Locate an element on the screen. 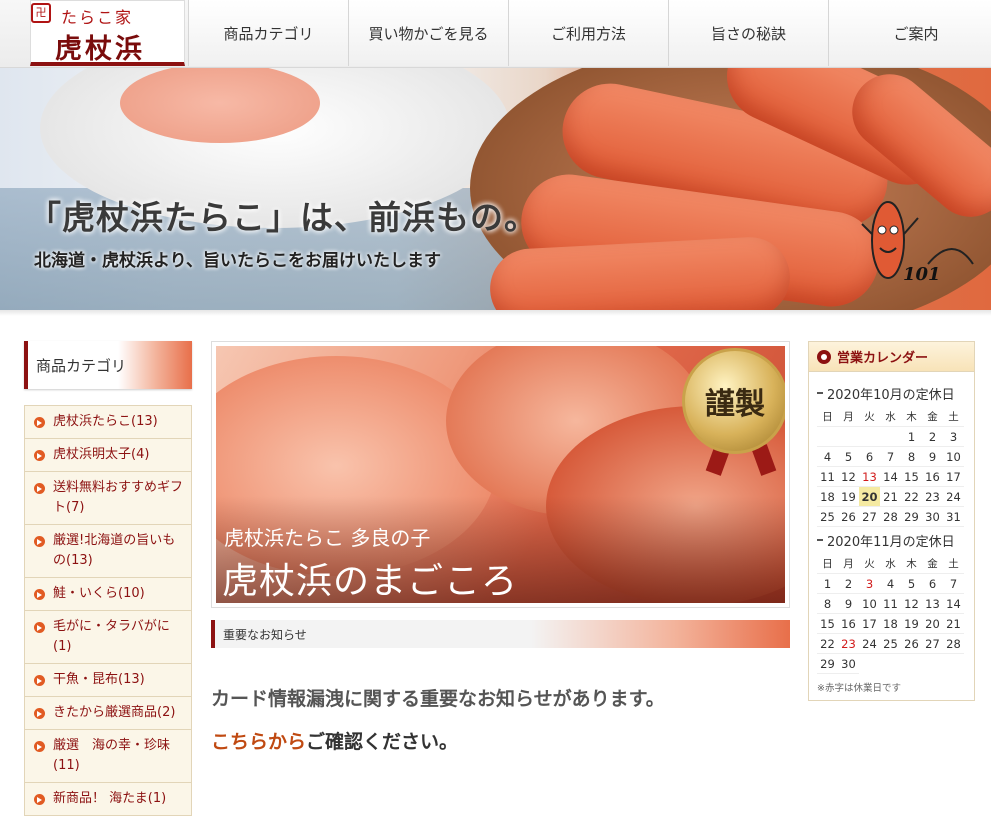 This screenshot has width=991, height=816. category-item-hokkaido: 厳選!北海道の旨いもの(13) is located at coordinates (108, 550).